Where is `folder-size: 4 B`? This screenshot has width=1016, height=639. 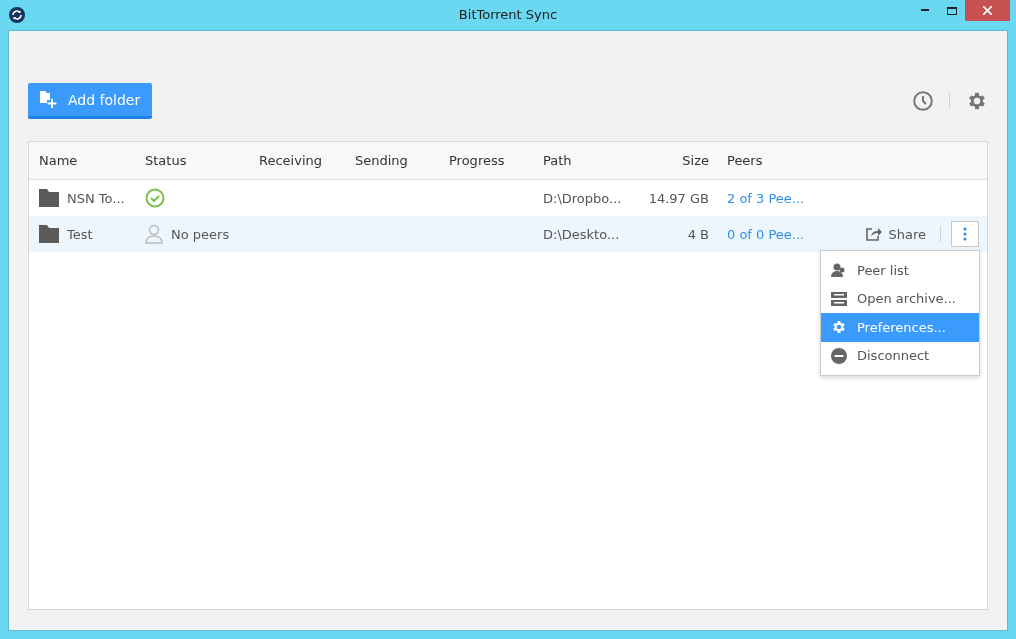
folder-size: 4 B is located at coordinates (698, 234).